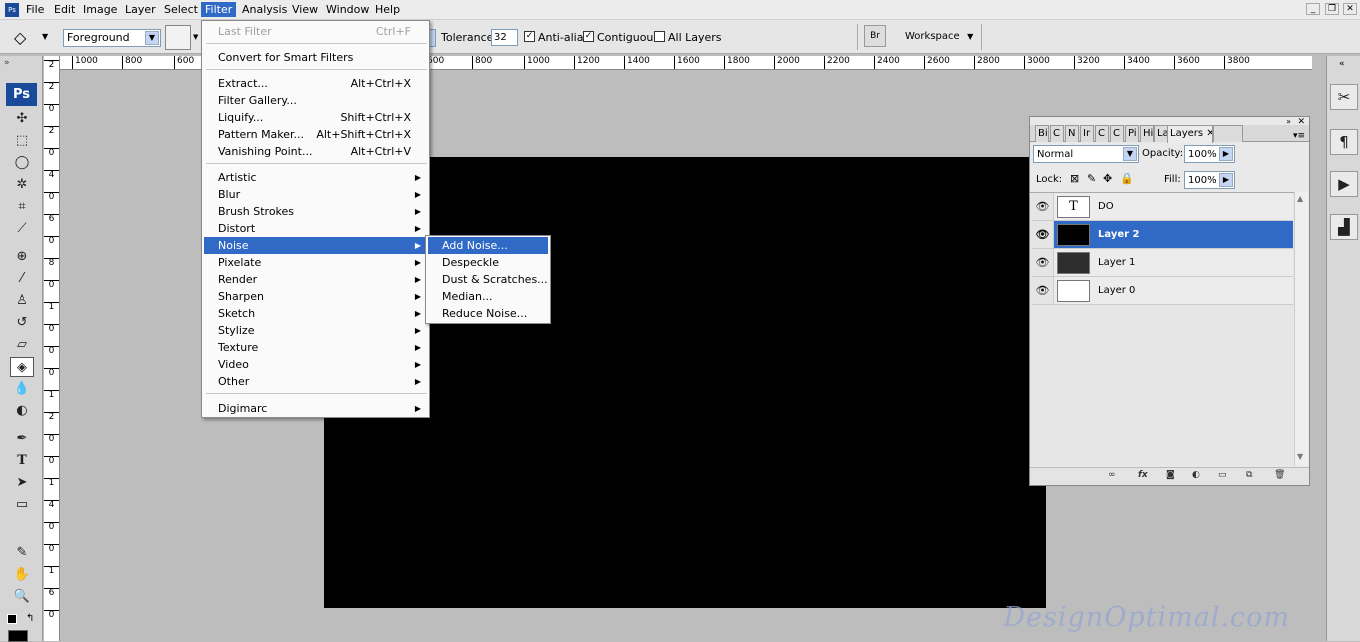 This screenshot has width=1360, height=642. I want to click on paragraph-icon: ¶, so click(1344, 142).